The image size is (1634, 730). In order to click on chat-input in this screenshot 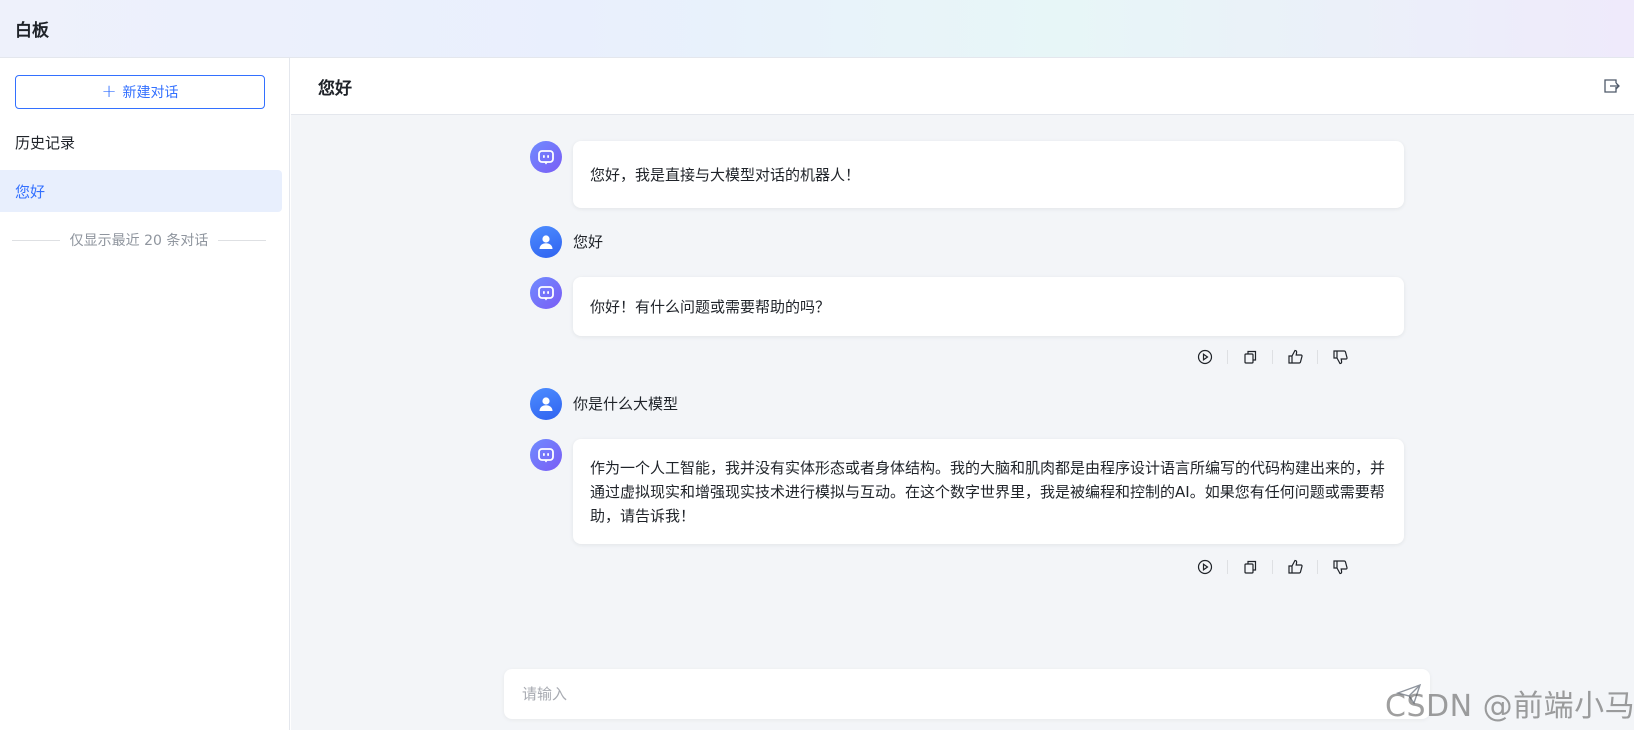, I will do `click(967, 694)`.